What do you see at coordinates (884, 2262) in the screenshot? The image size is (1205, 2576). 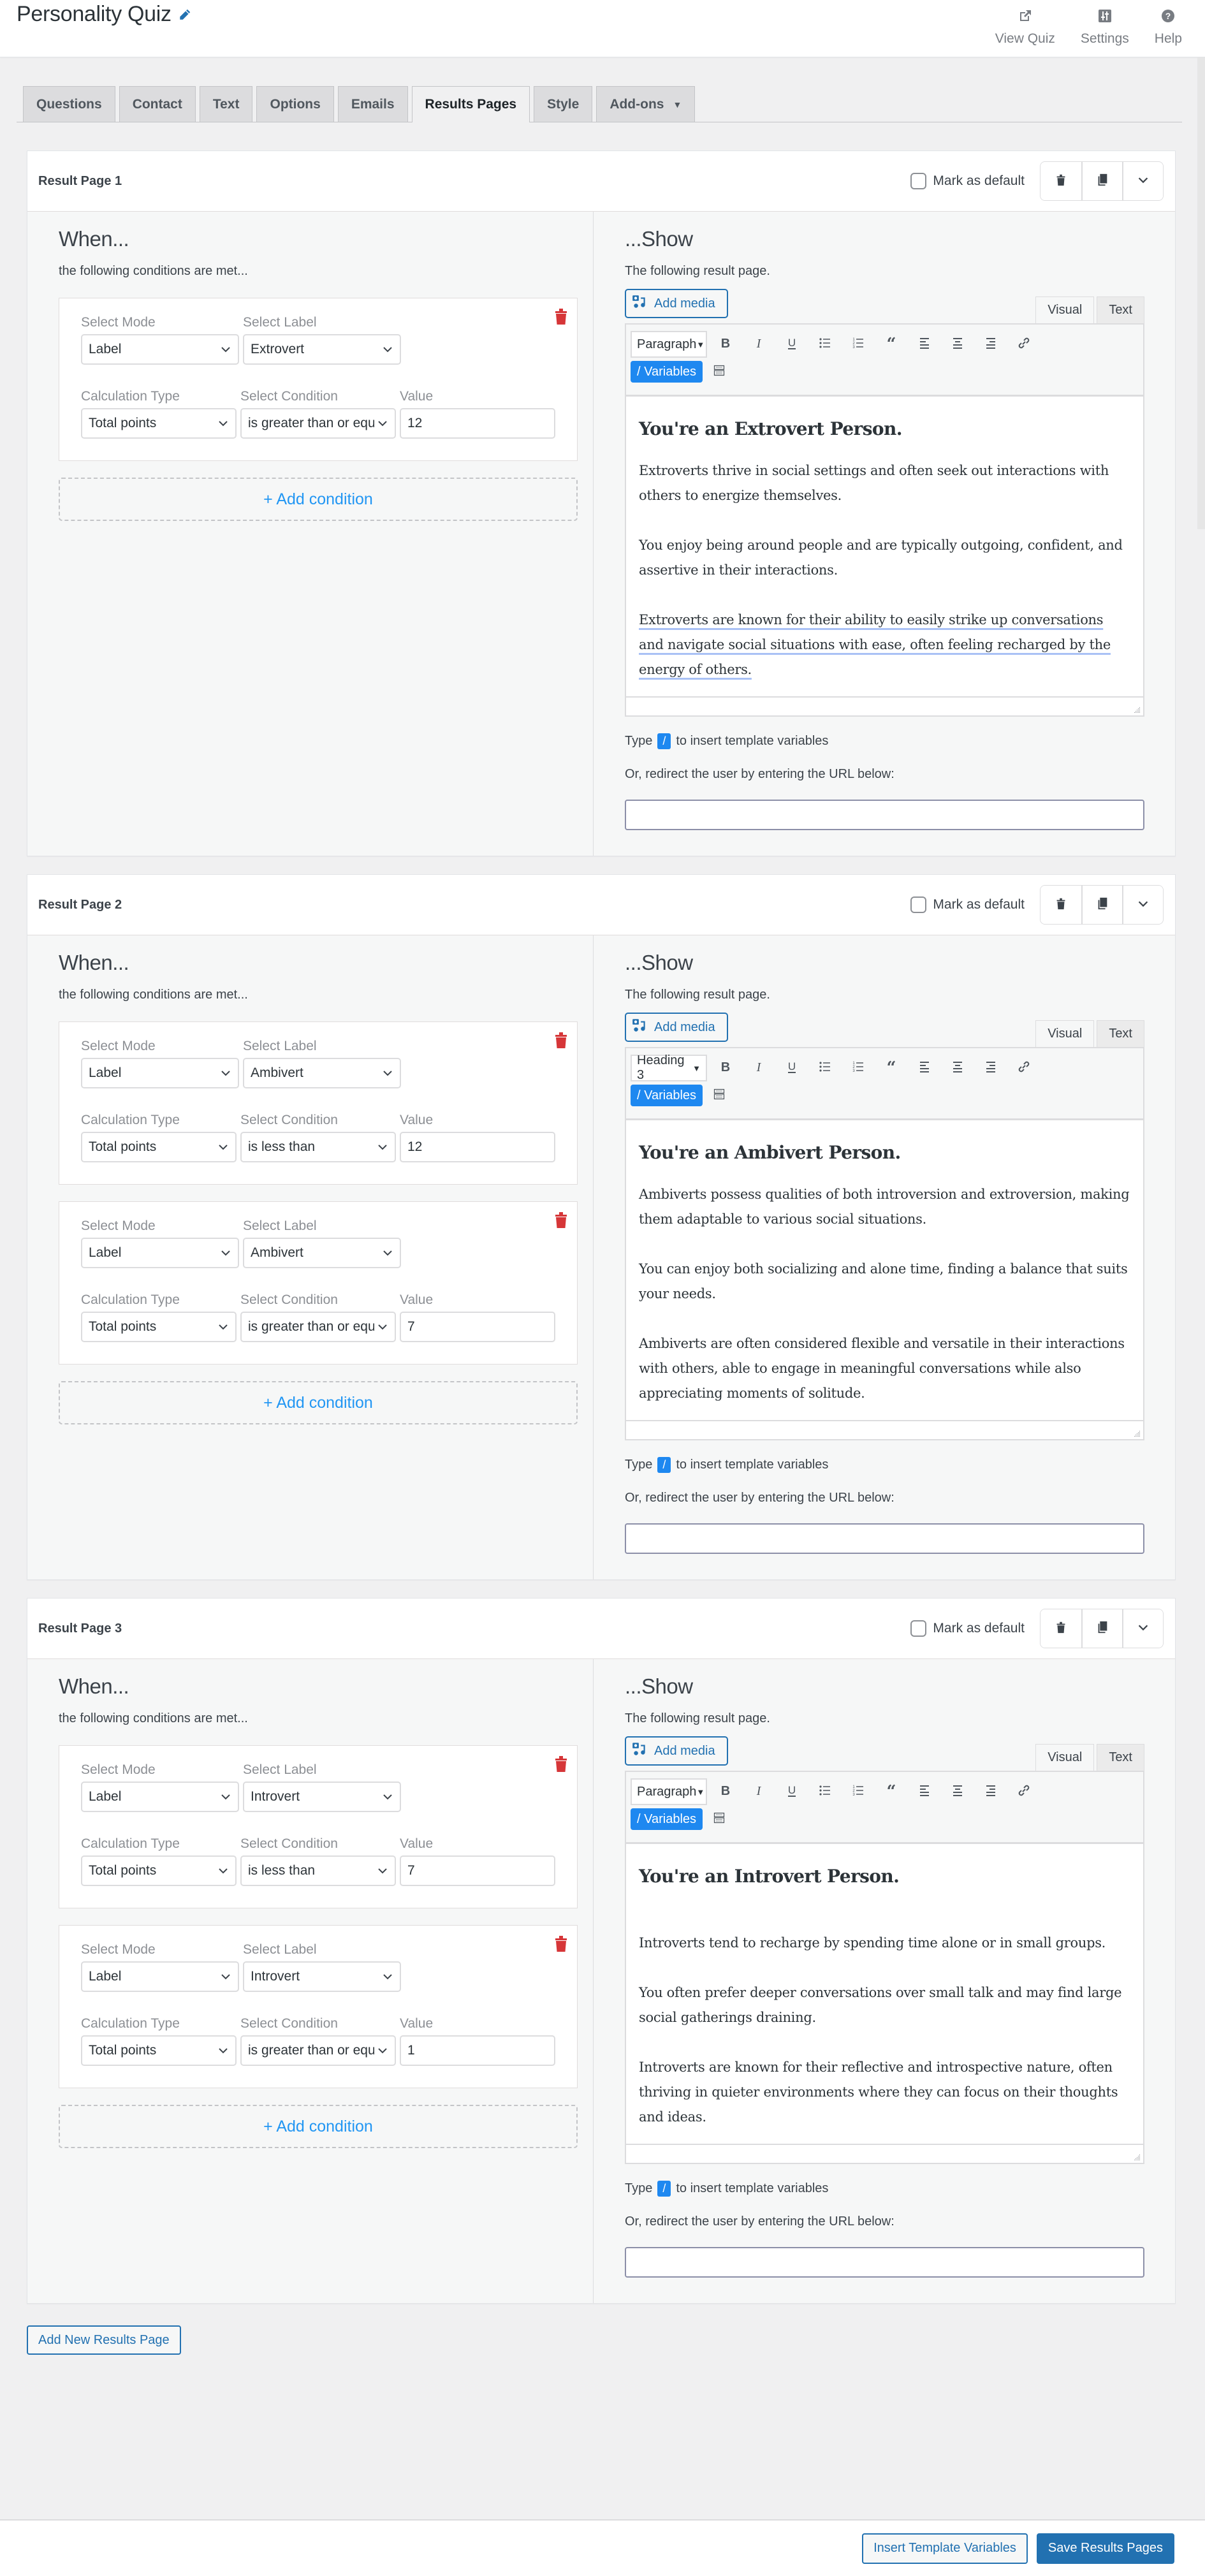 I see `redirect-url-input` at bounding box center [884, 2262].